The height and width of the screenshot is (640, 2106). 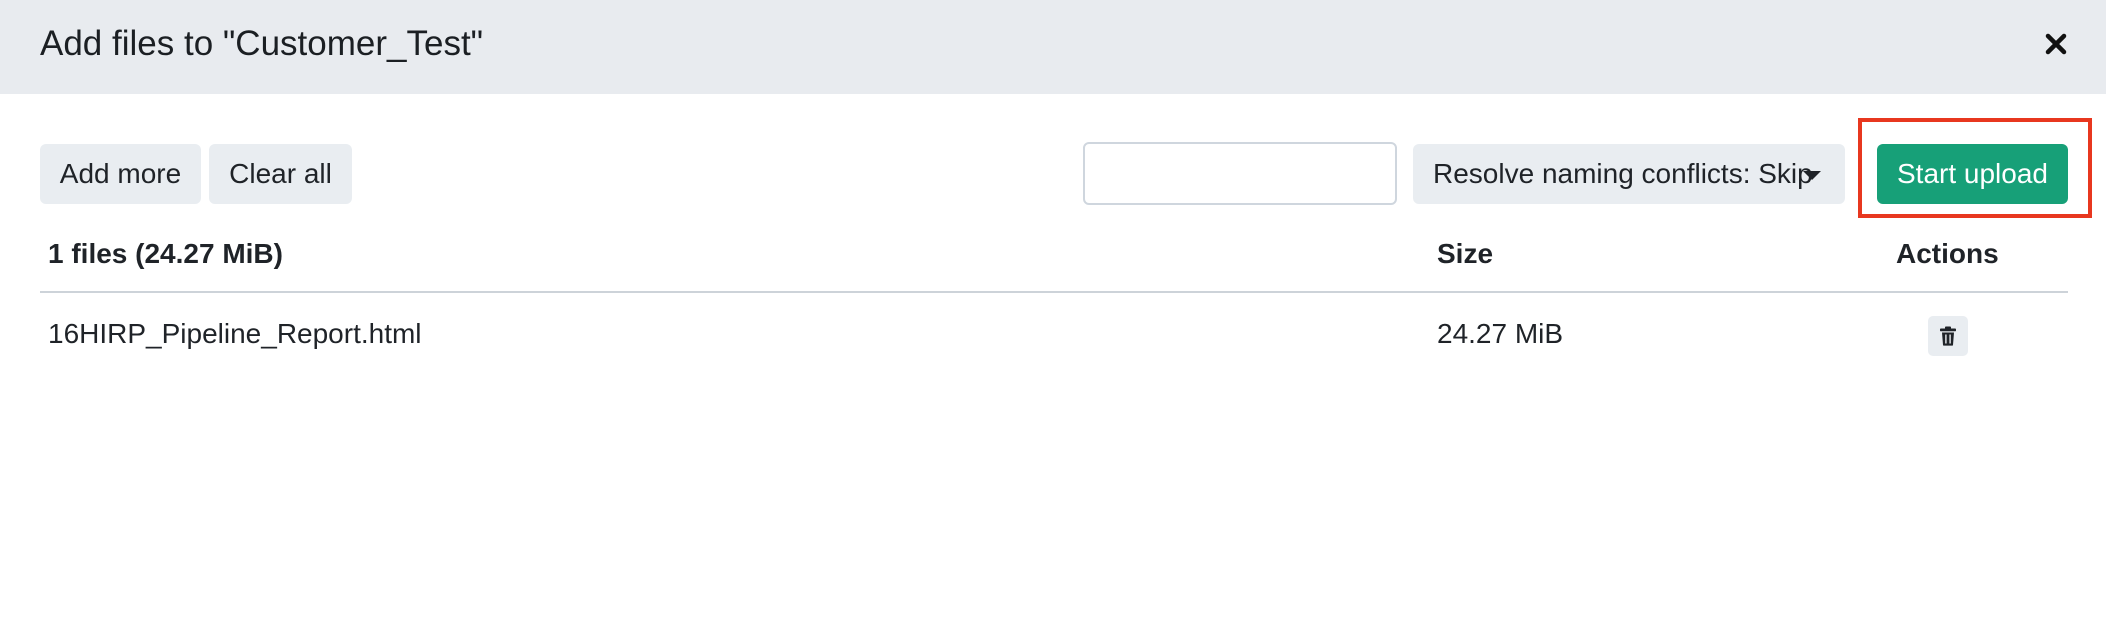 What do you see at coordinates (1947, 253) in the screenshot?
I see `actions-column-header: Actions` at bounding box center [1947, 253].